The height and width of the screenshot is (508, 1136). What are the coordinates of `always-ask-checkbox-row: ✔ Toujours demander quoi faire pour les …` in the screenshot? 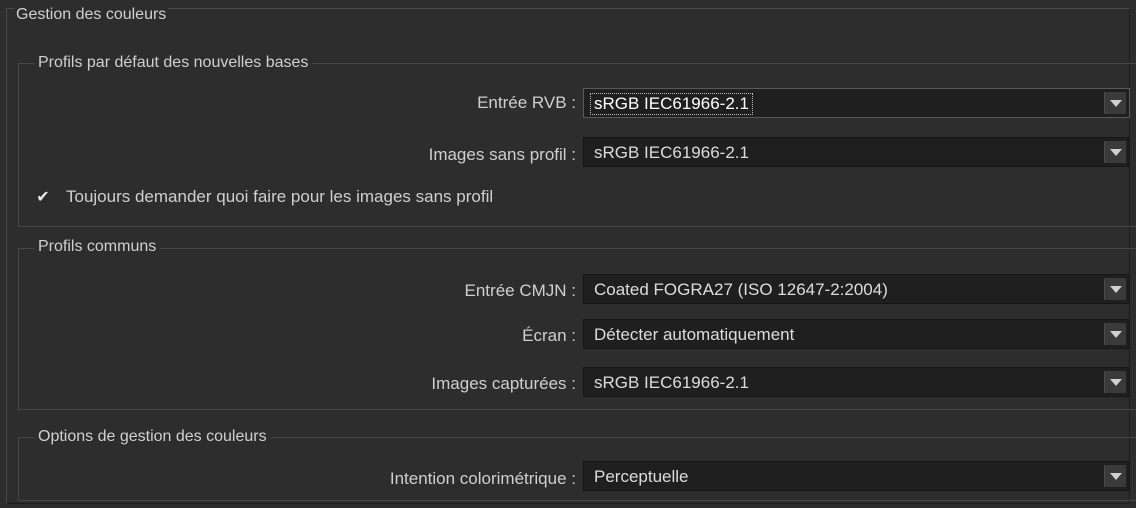 It's located at (264, 197).